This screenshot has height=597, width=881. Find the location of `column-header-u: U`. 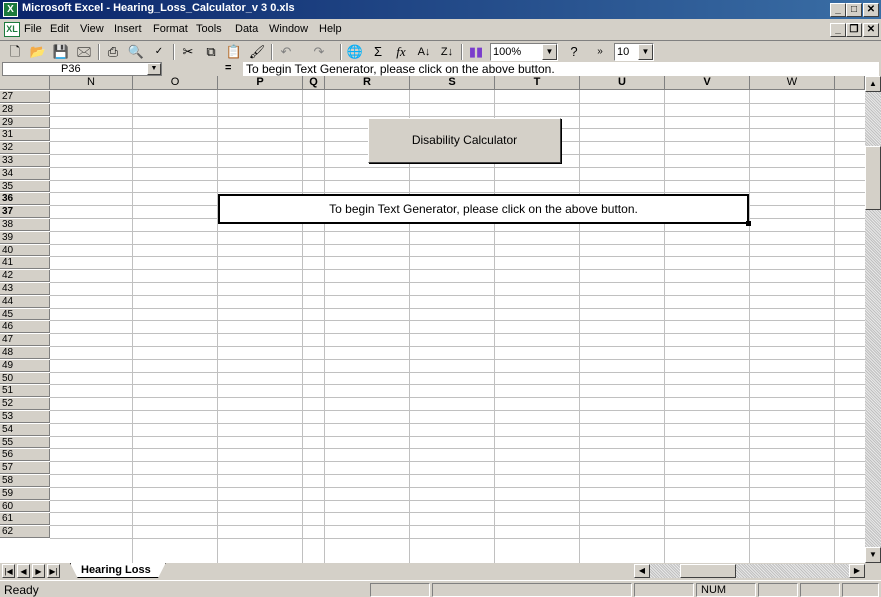

column-header-u: U is located at coordinates (622, 83).